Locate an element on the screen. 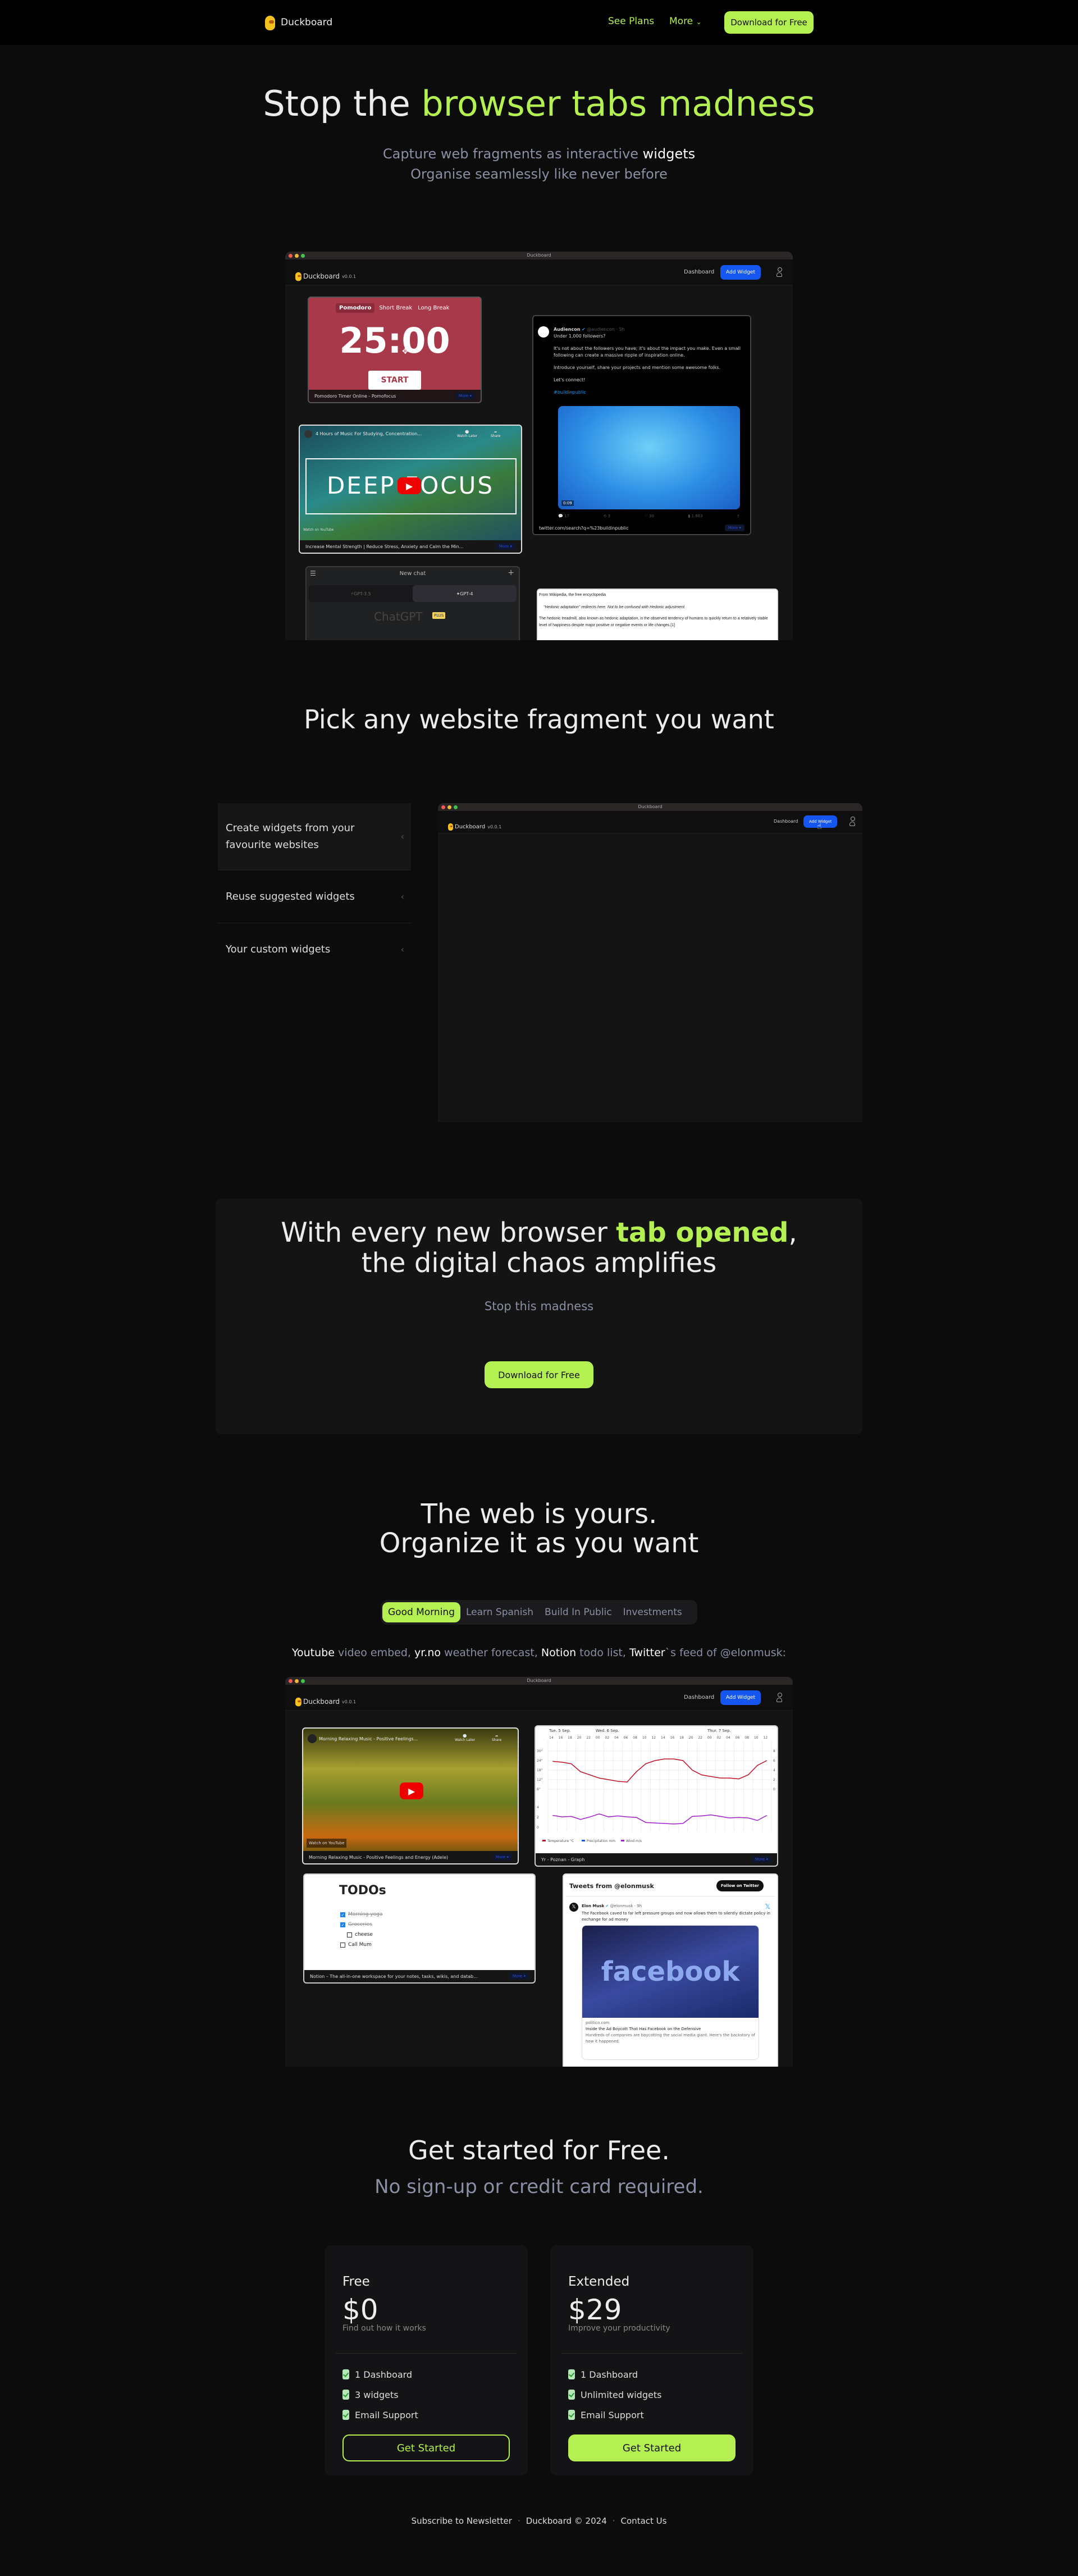 This screenshot has width=1078, height=2576. tab-short-break: Short Break is located at coordinates (395, 308).